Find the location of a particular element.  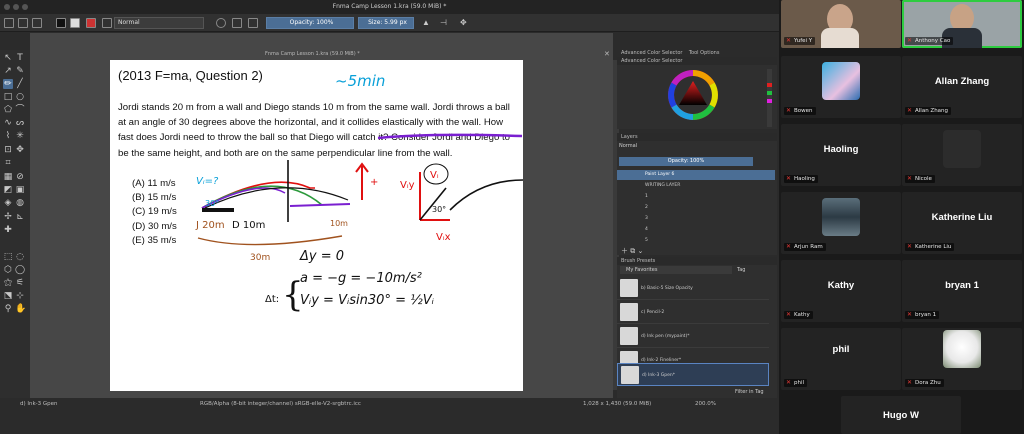

fill-tool-icon: ◈ is located at coordinates (8, 203).